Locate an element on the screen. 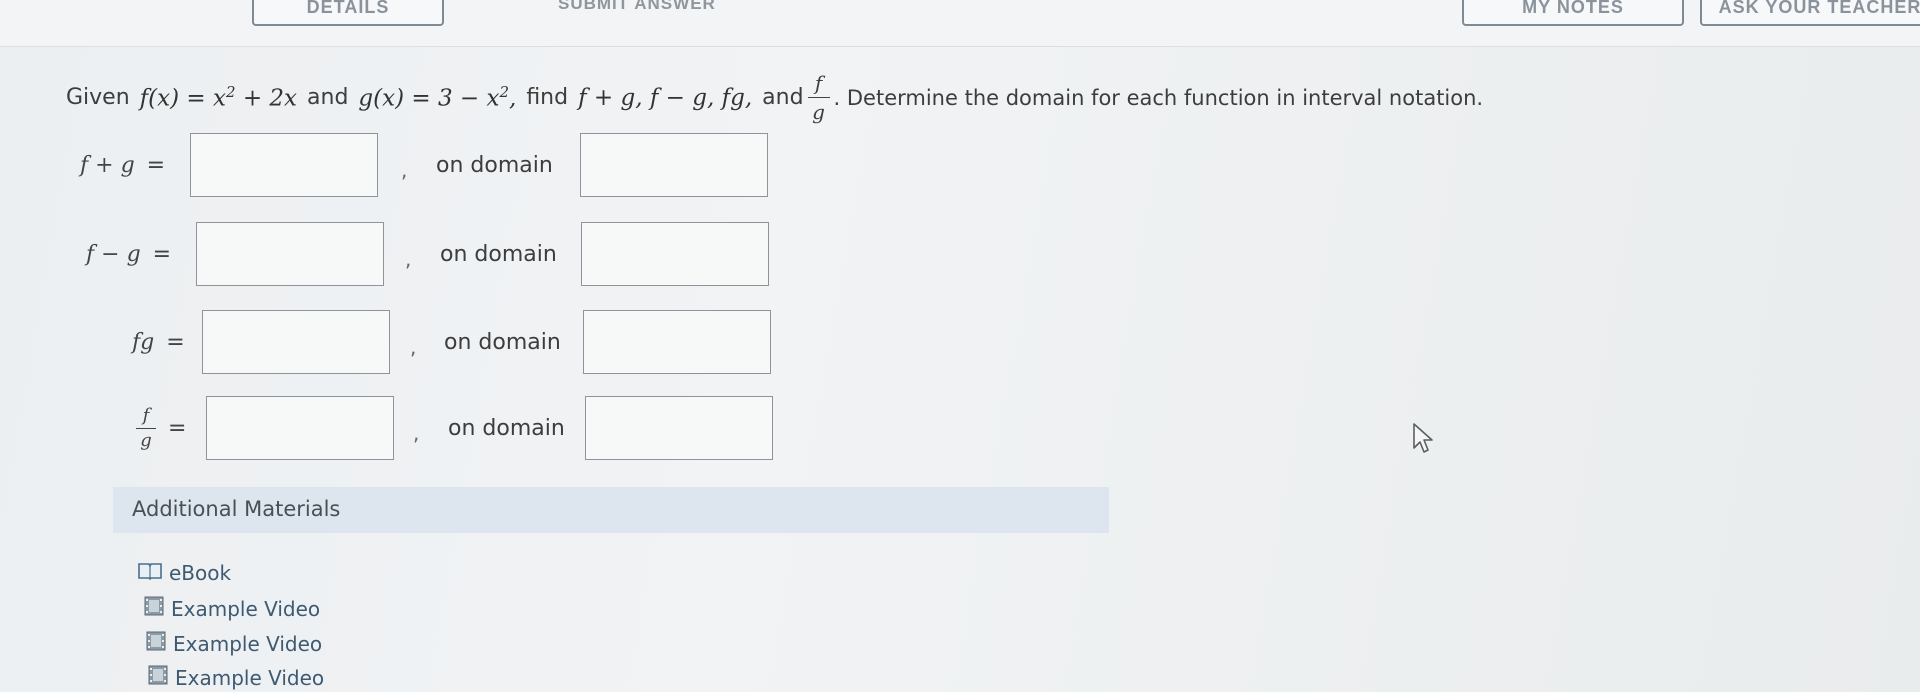  and-text: and is located at coordinates (328, 97).